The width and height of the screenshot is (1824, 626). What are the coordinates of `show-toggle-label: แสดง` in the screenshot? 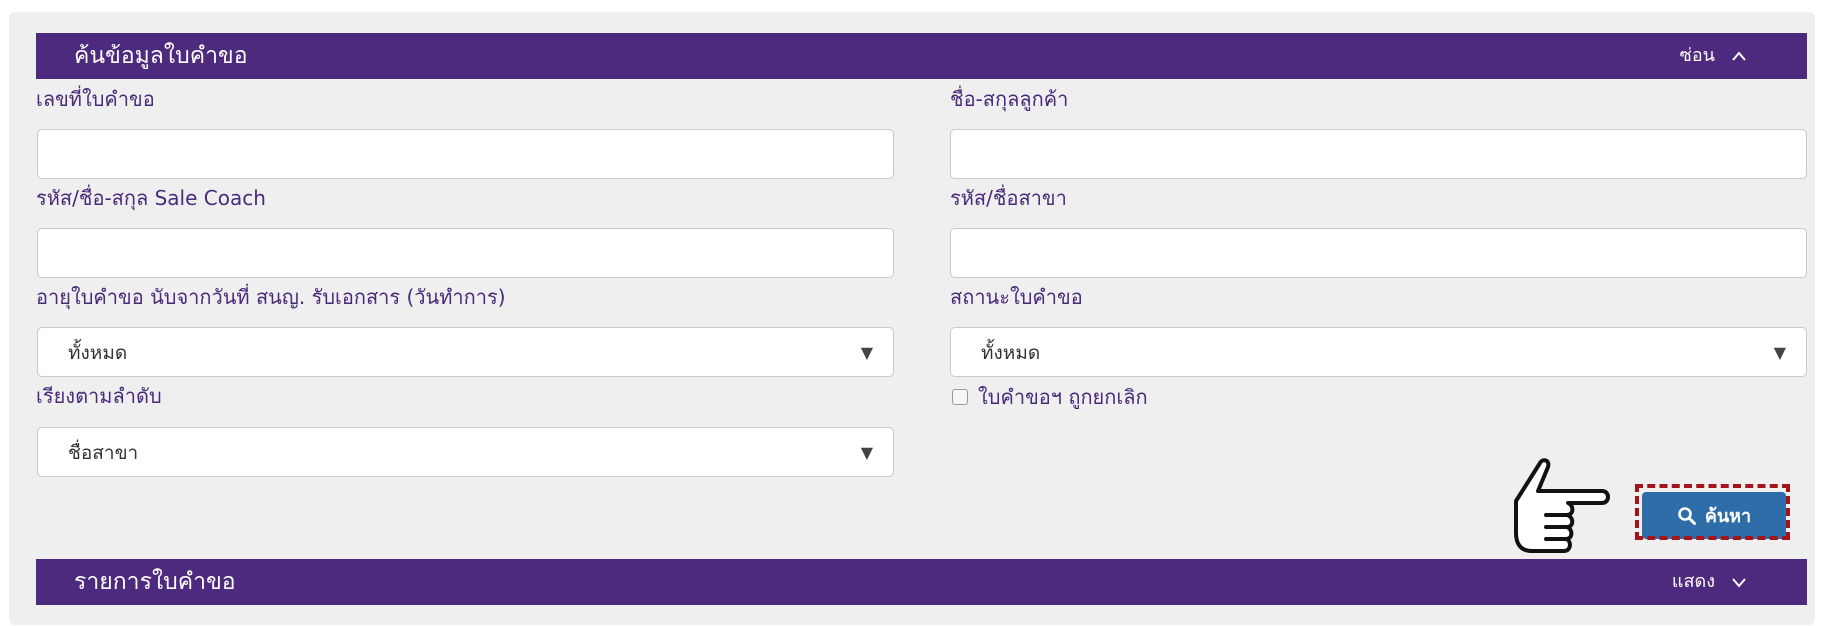 It's located at (1693, 581).